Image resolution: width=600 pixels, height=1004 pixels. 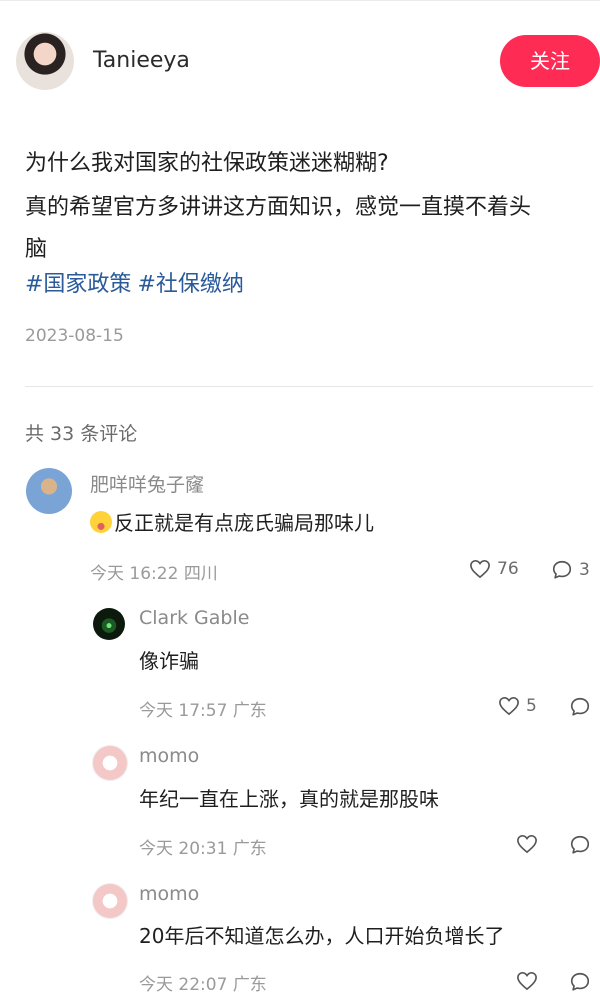 I want to click on author-name: Tanieeya, so click(x=141, y=60).